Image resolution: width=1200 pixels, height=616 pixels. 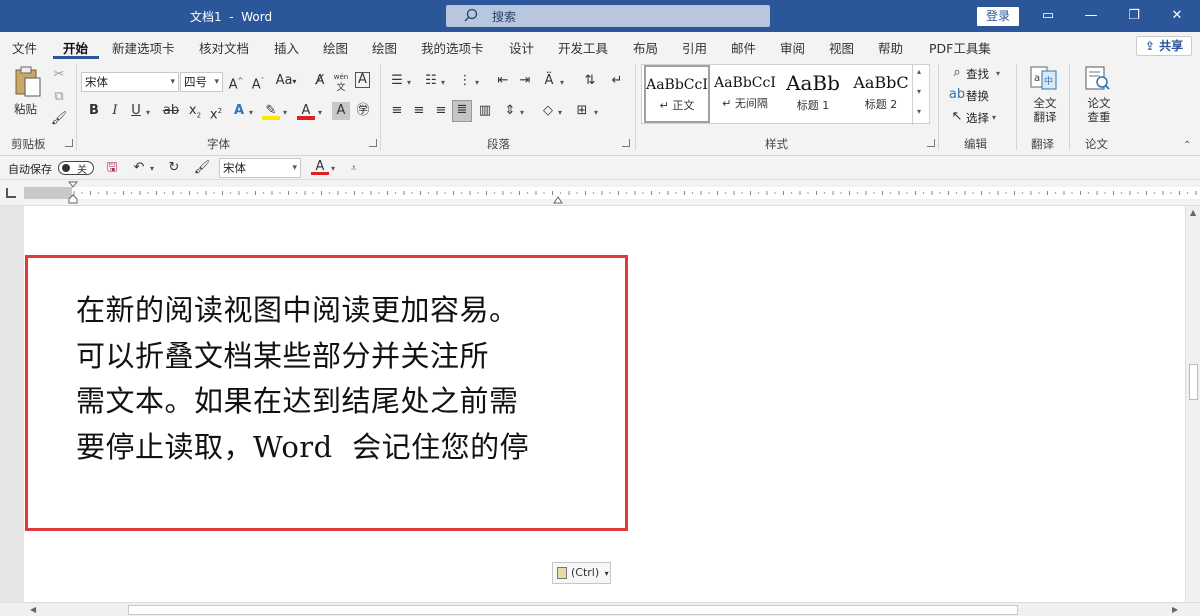 What do you see at coordinates (33, 609) in the screenshot?
I see `scroll-left-icon: ◀` at bounding box center [33, 609].